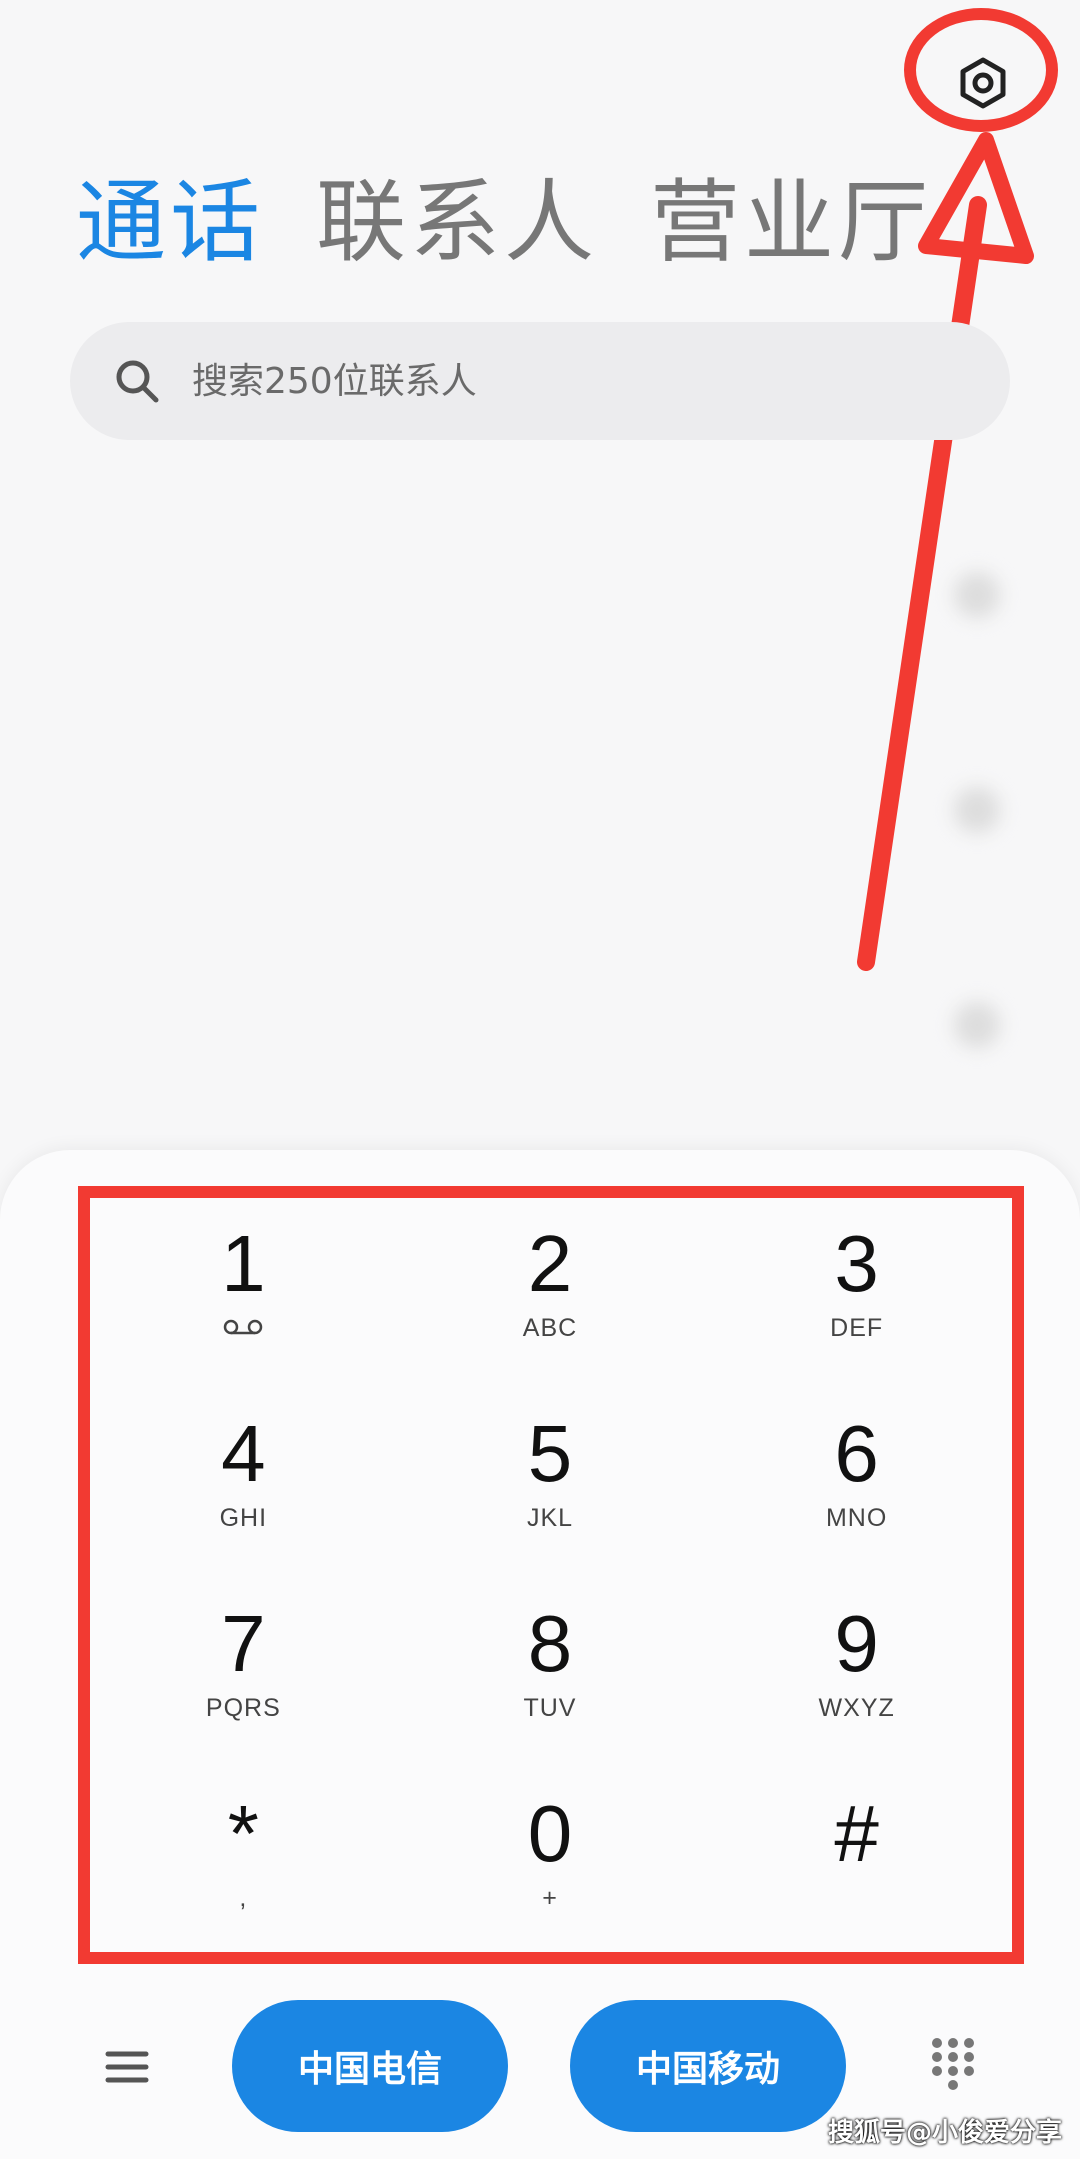 The width and height of the screenshot is (1080, 2159). I want to click on key-digit: 0, so click(550, 1833).